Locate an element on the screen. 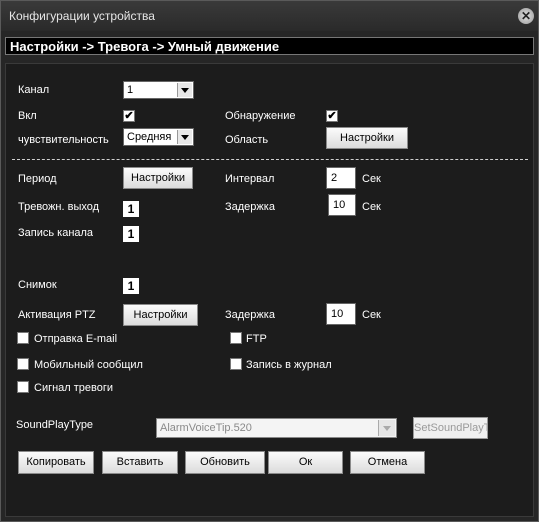  interval-input: 2 is located at coordinates (341, 178).